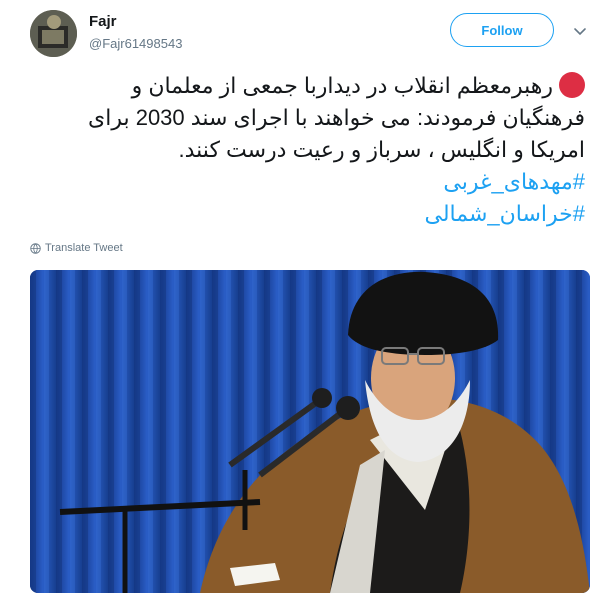  Describe the element at coordinates (135, 43) in the screenshot. I see `author-handle: @Fajr61498543` at that location.